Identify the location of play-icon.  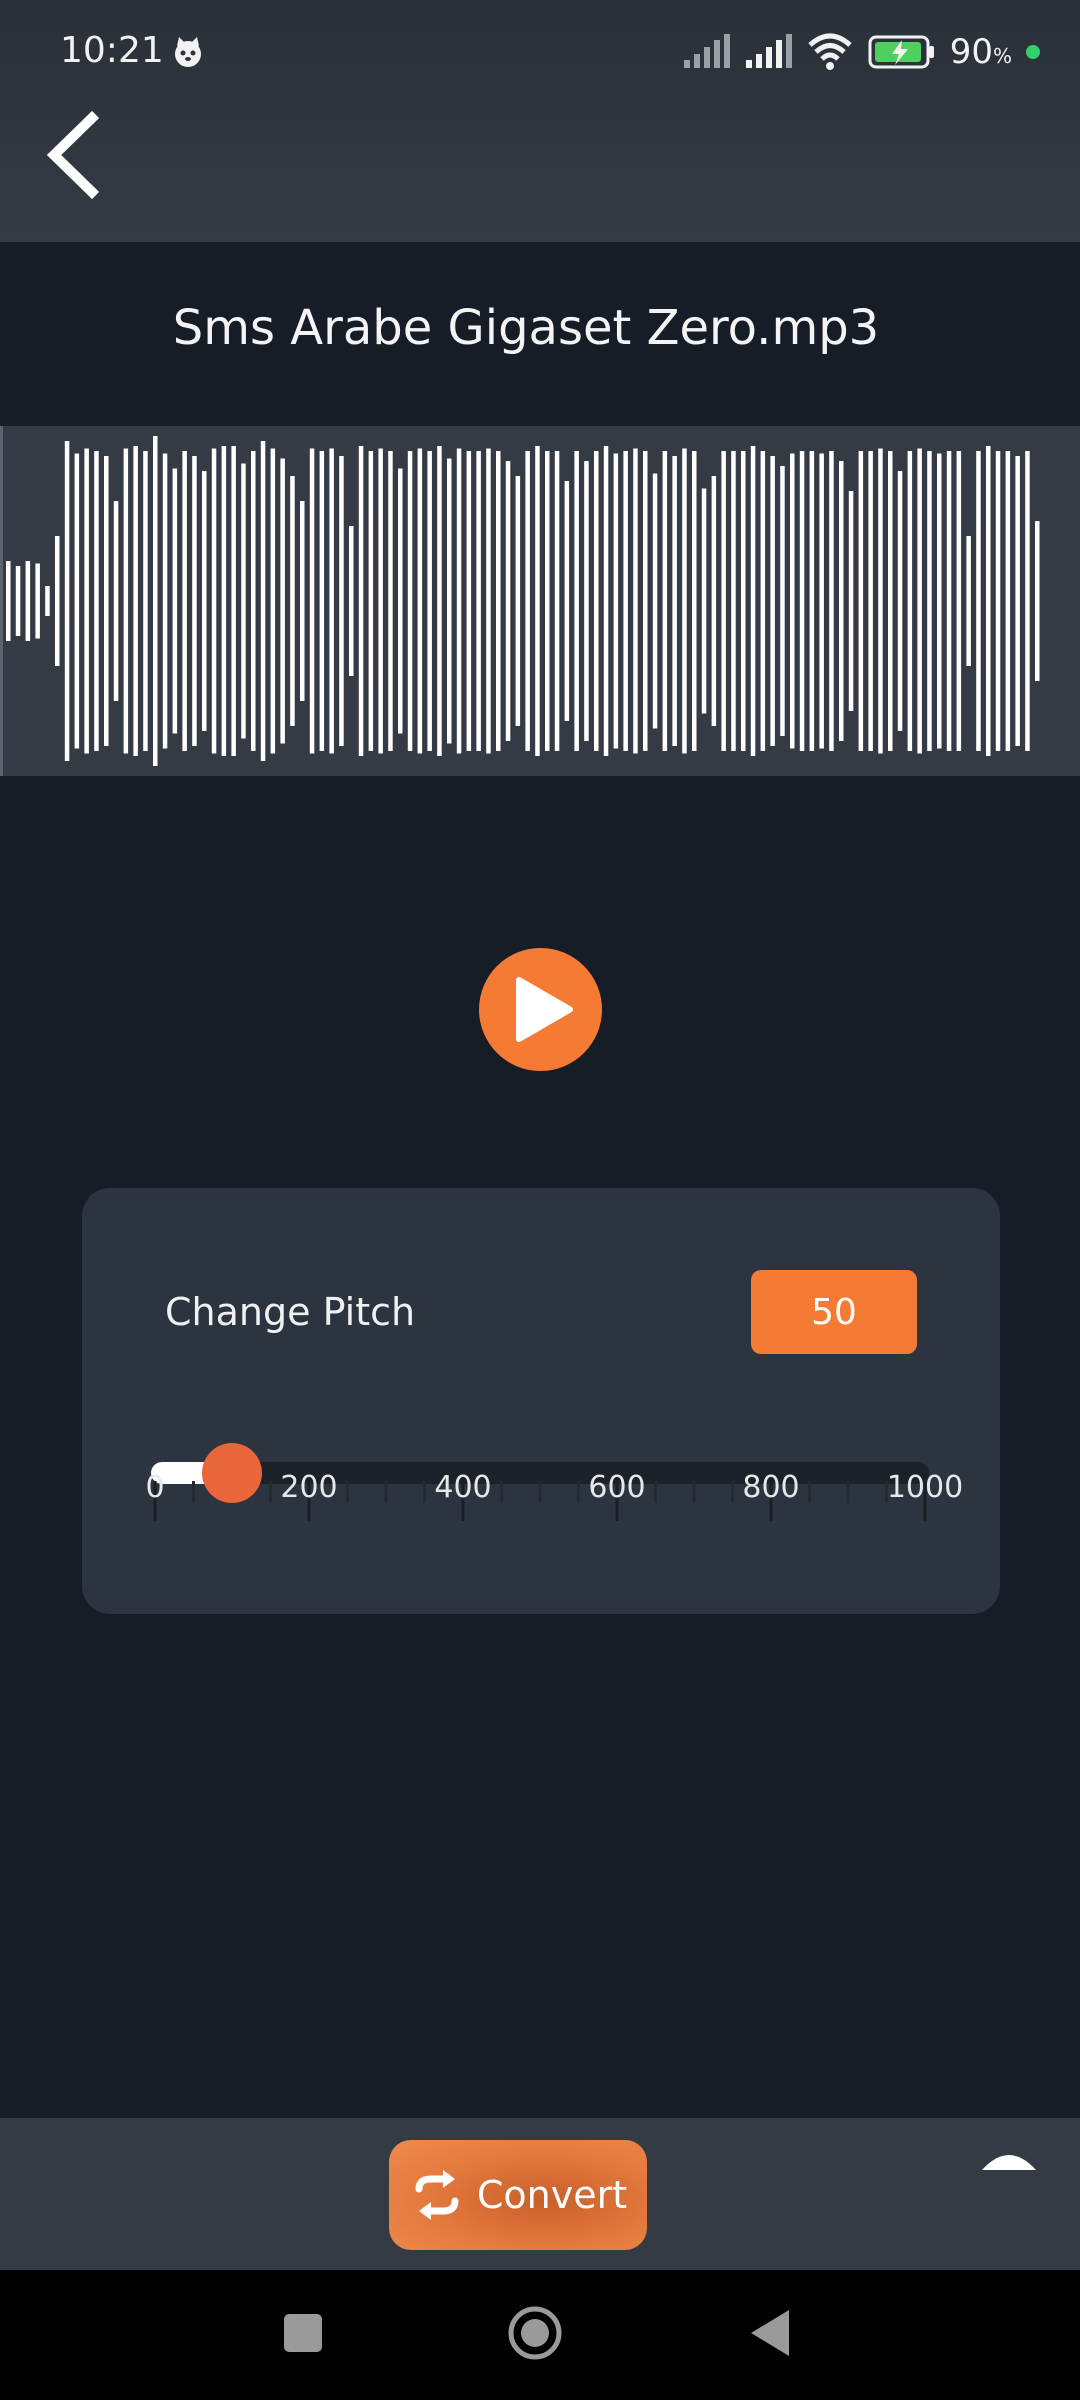
(544, 1009).